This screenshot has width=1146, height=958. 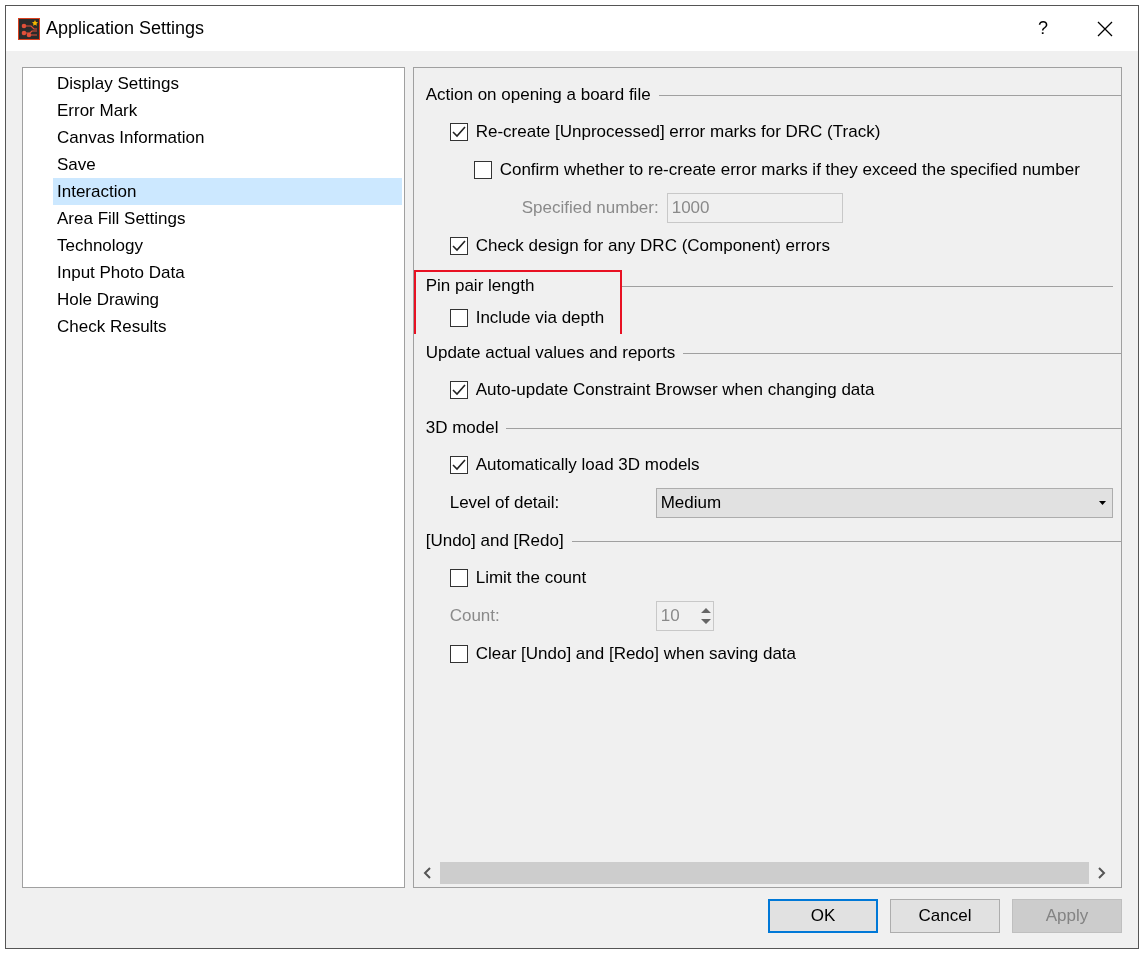 I want to click on checkbox-label: Auto-update Constraint Browser when changing data, so click(x=675, y=390).